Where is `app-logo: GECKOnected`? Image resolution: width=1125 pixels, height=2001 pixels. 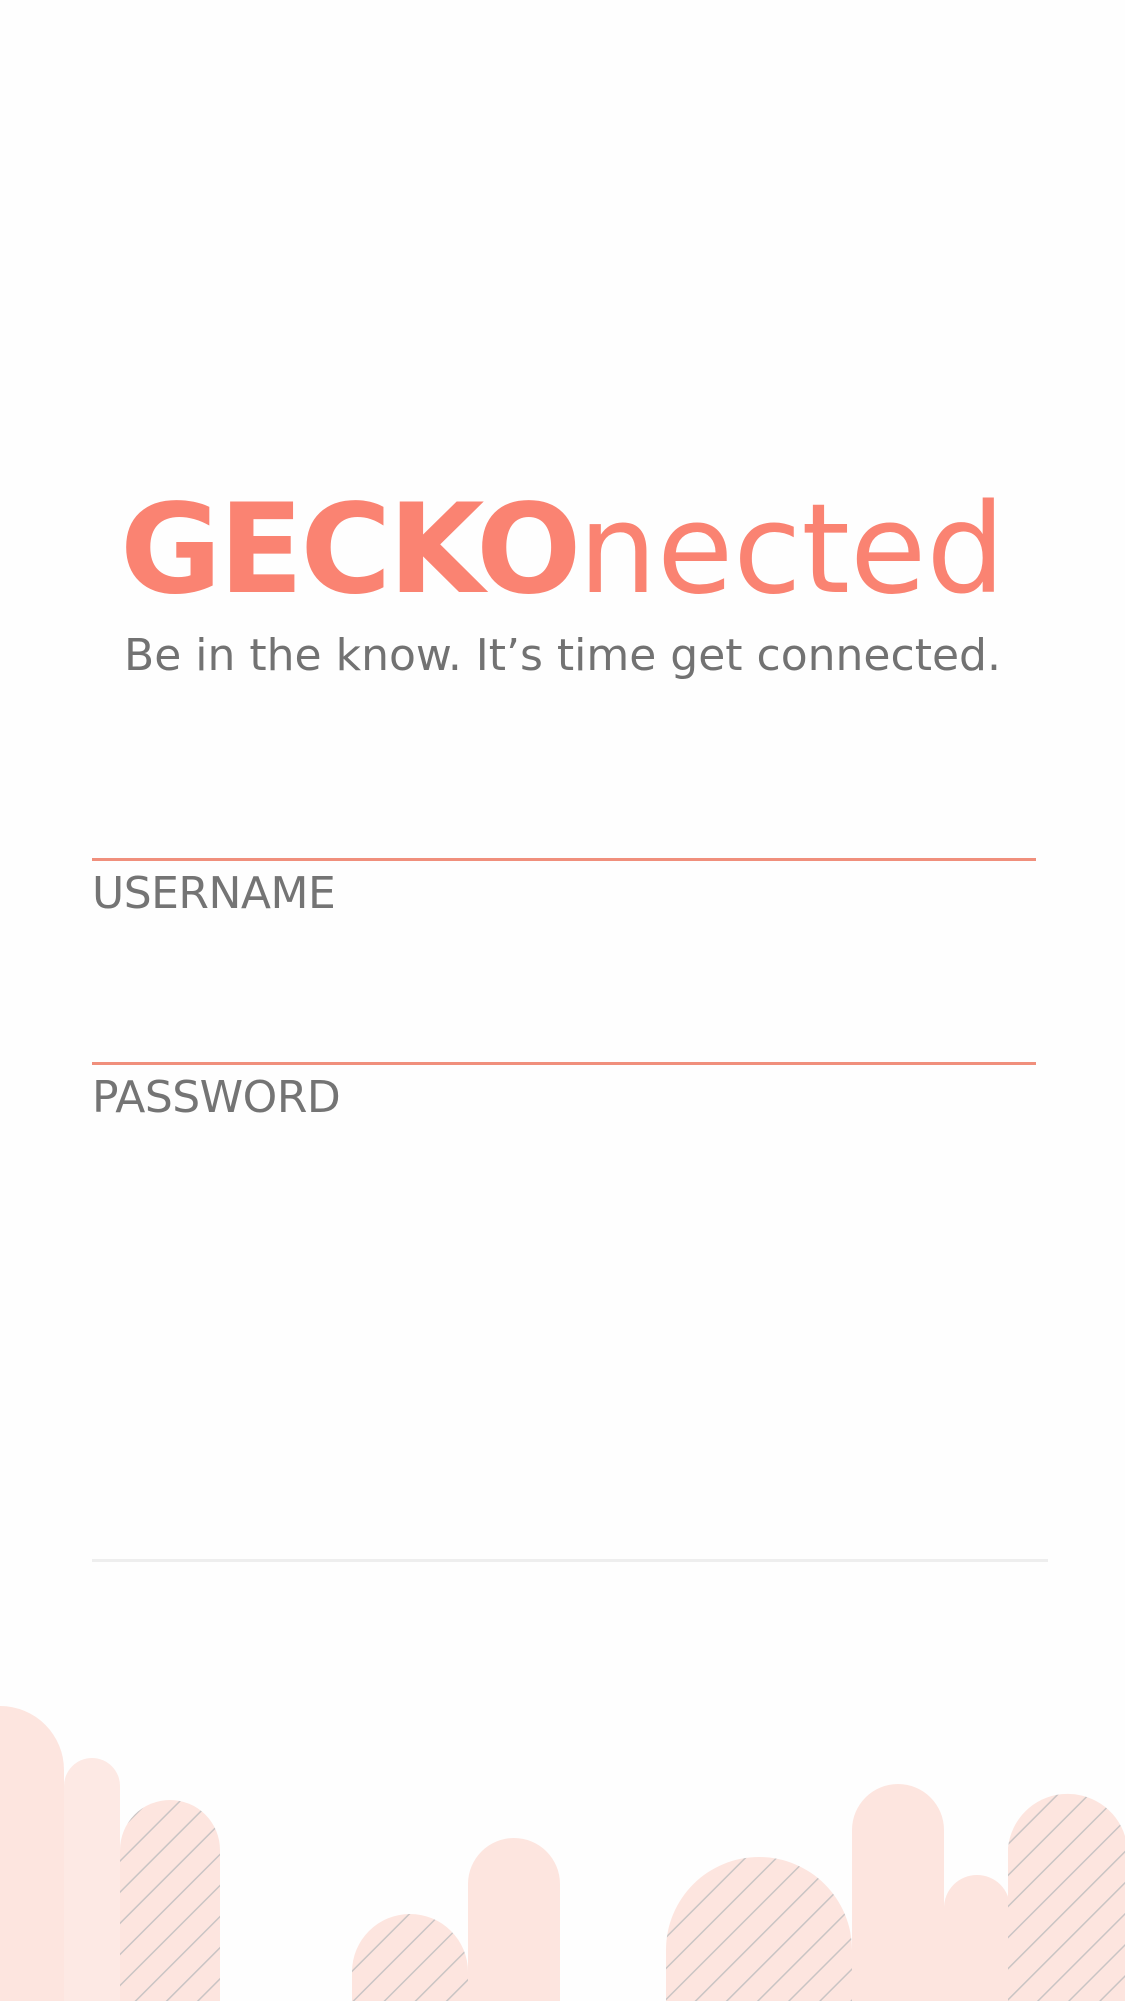 app-logo: GECKOnected is located at coordinates (562, 550).